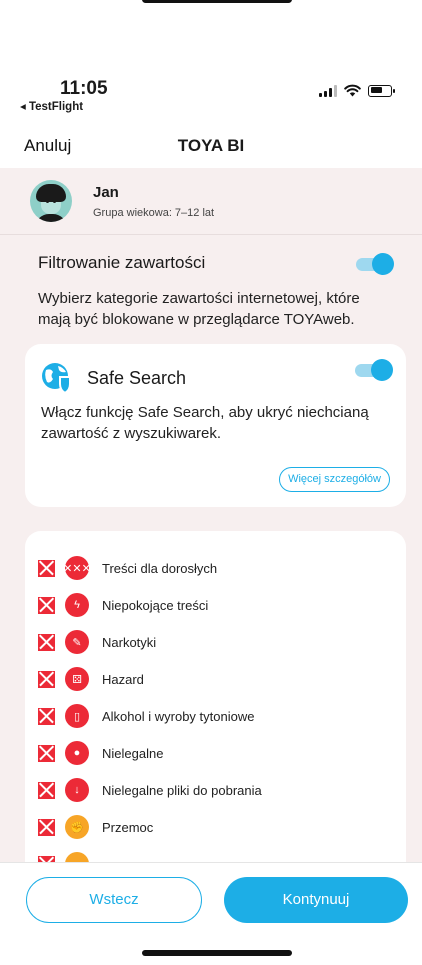 The height and width of the screenshot is (965, 422). I want to click on category-label: Nielegalne, so click(133, 753).